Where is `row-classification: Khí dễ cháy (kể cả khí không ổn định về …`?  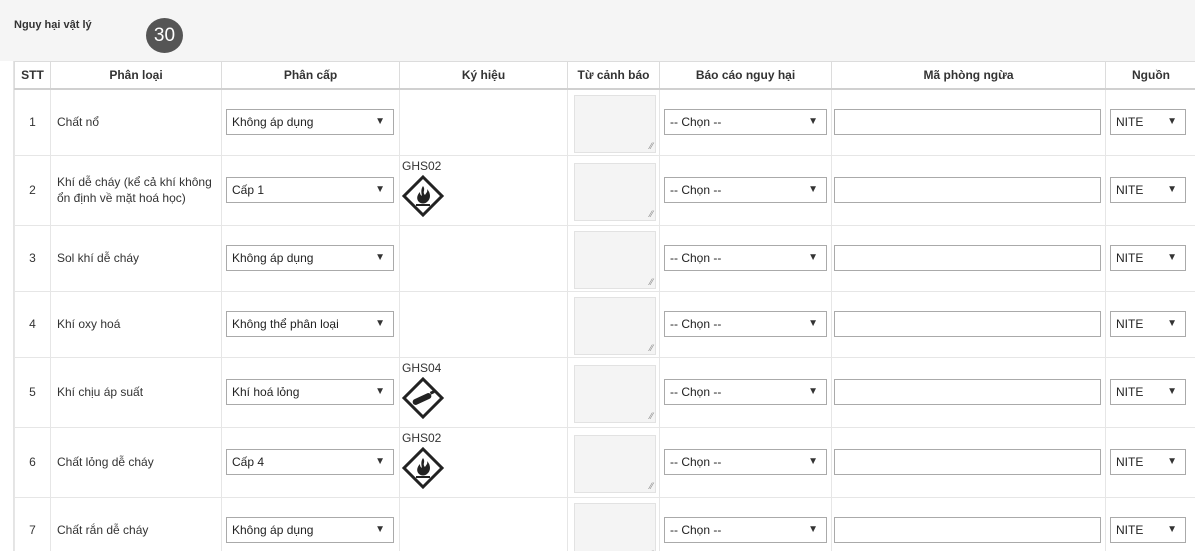 row-classification: Khí dễ cháy (kể cả khí không ổn định về … is located at coordinates (136, 190).